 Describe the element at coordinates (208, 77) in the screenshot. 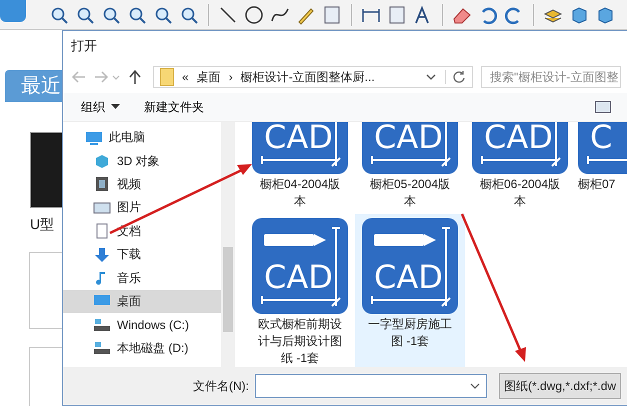

I see `path-segment: 桌面` at that location.